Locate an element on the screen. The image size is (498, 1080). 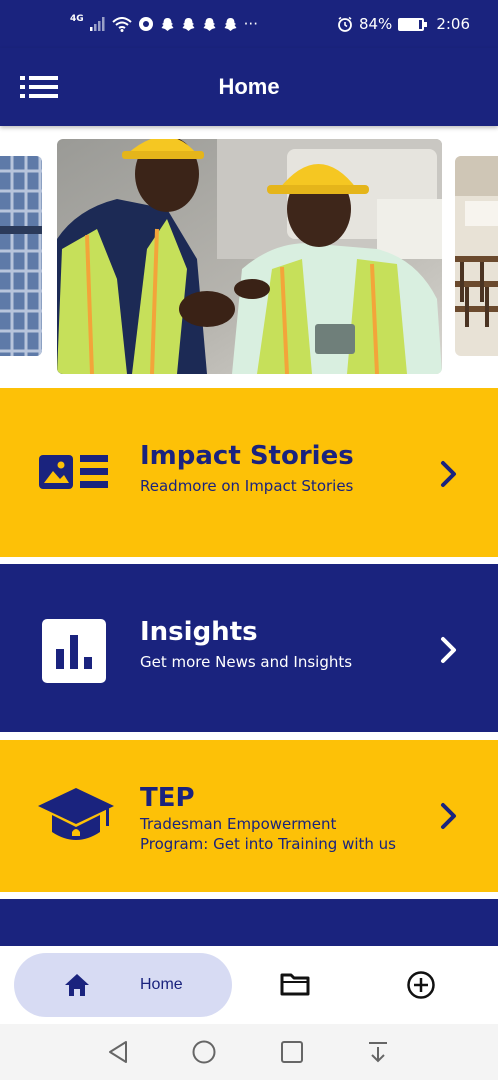
folder-icon is located at coordinates (295, 986).